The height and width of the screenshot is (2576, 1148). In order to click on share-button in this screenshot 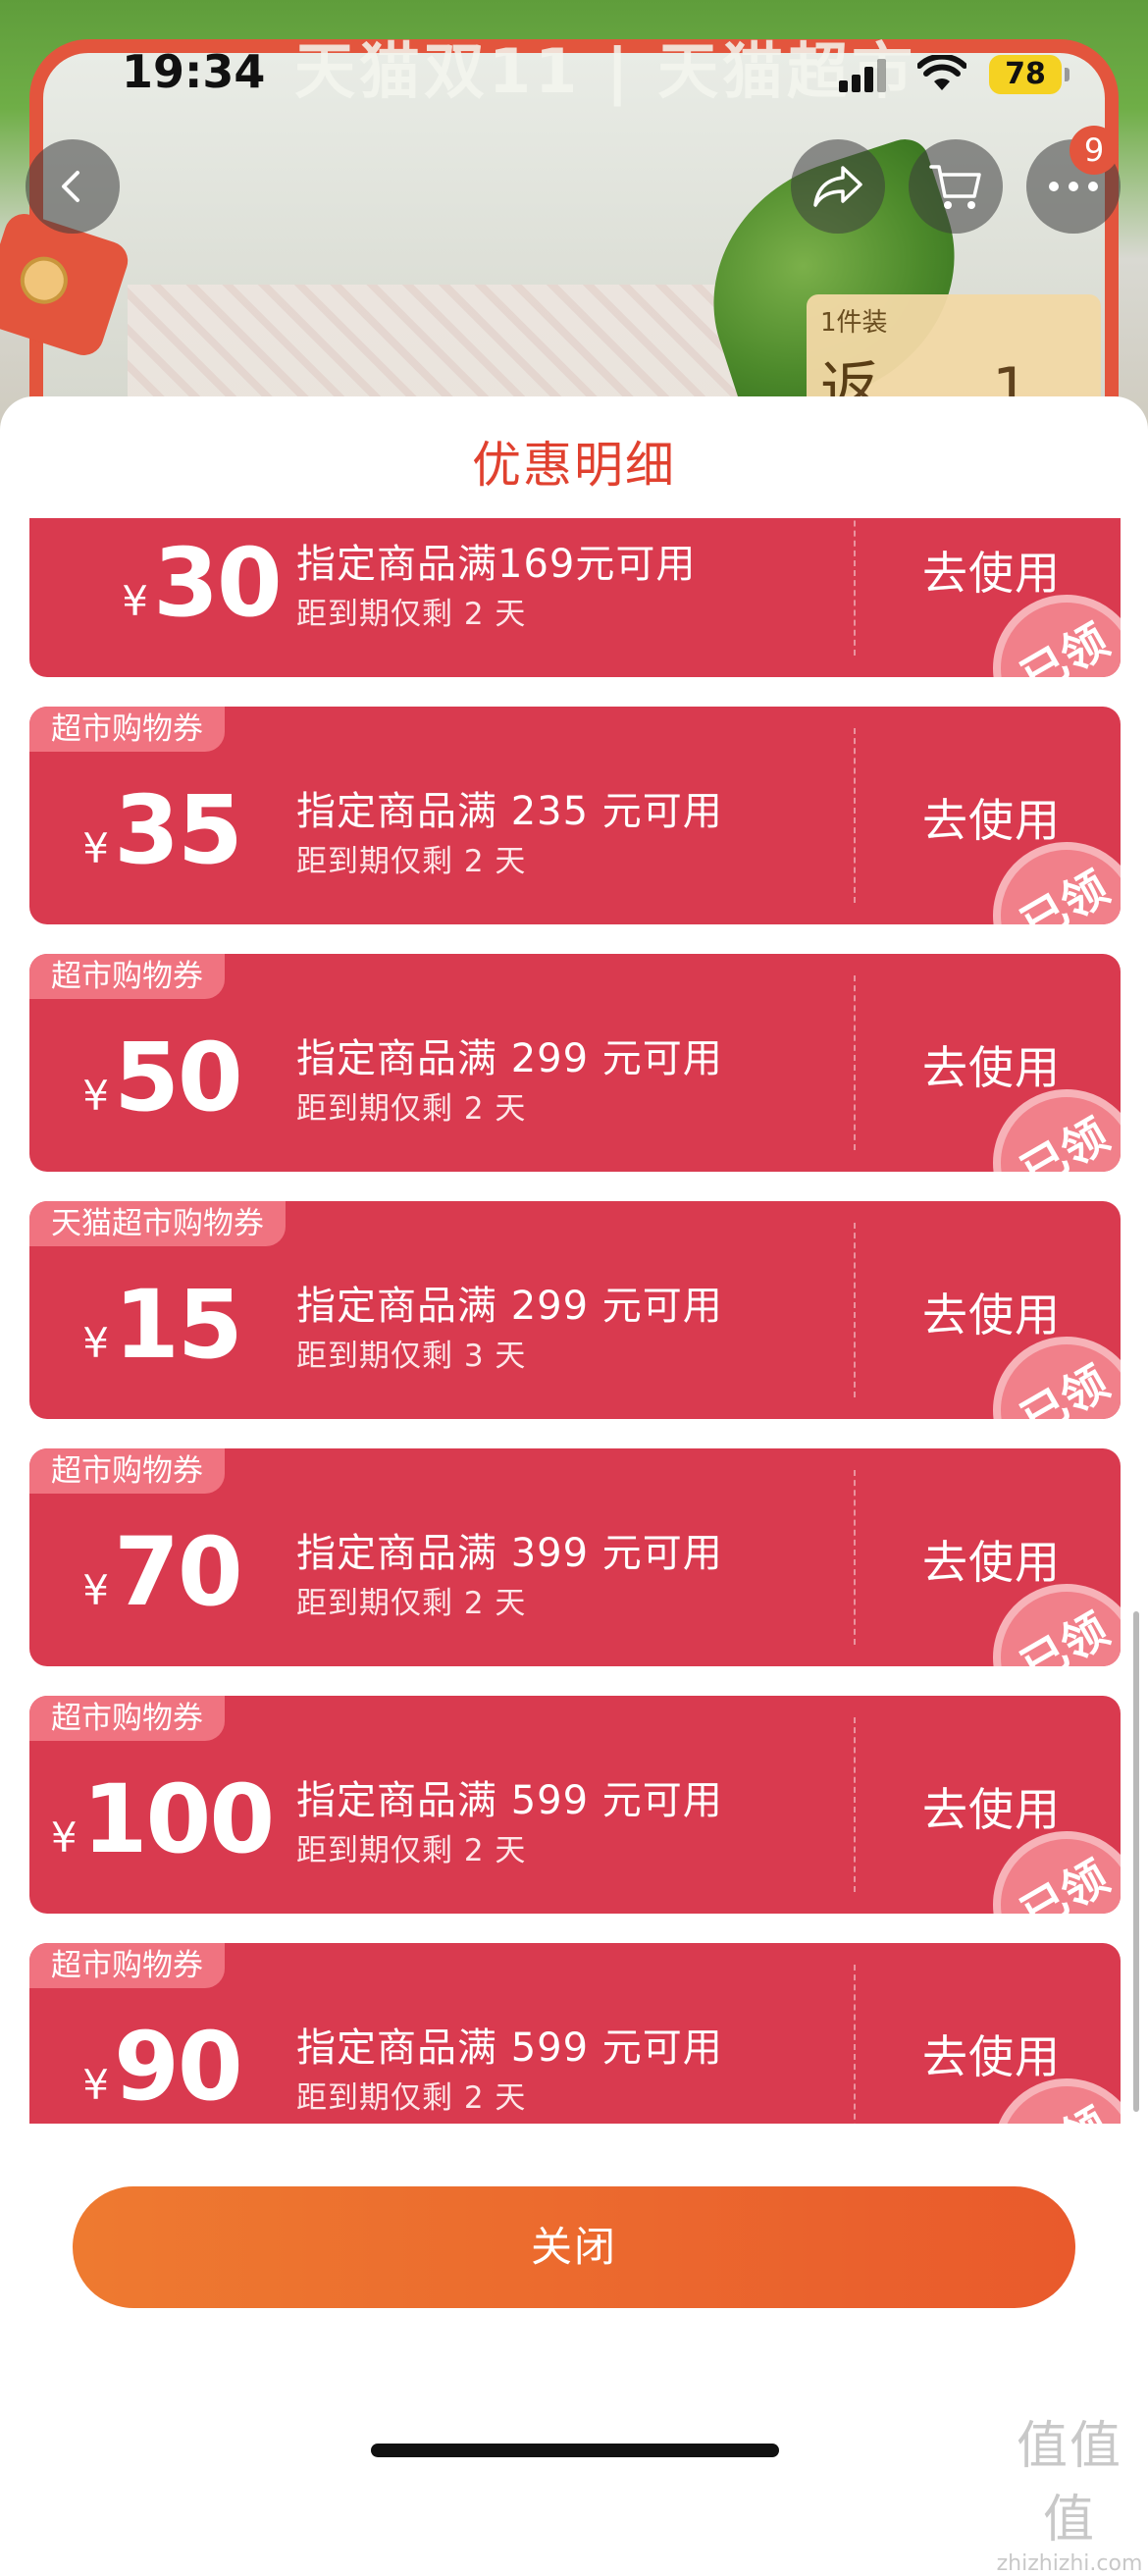, I will do `click(838, 186)`.